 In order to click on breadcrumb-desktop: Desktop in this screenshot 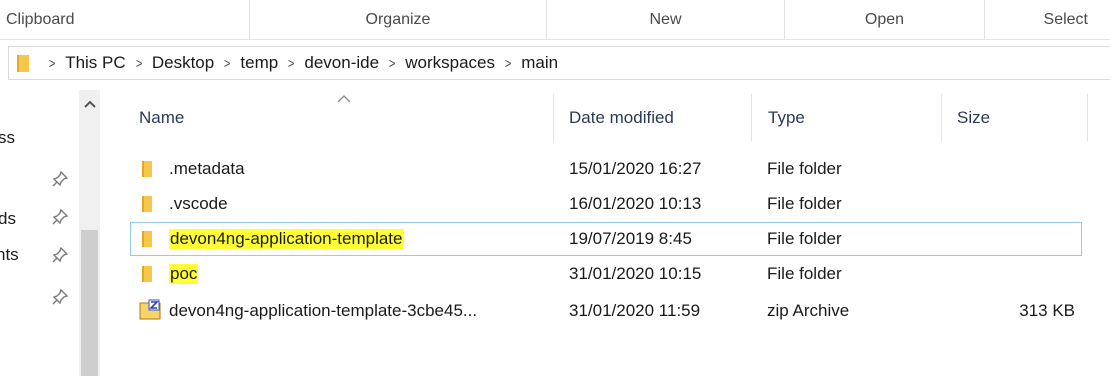, I will do `click(183, 63)`.